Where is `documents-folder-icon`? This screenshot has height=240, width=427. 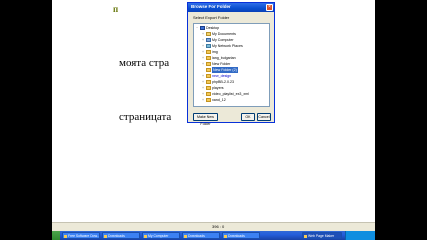 documents-folder-icon is located at coordinates (208, 34).